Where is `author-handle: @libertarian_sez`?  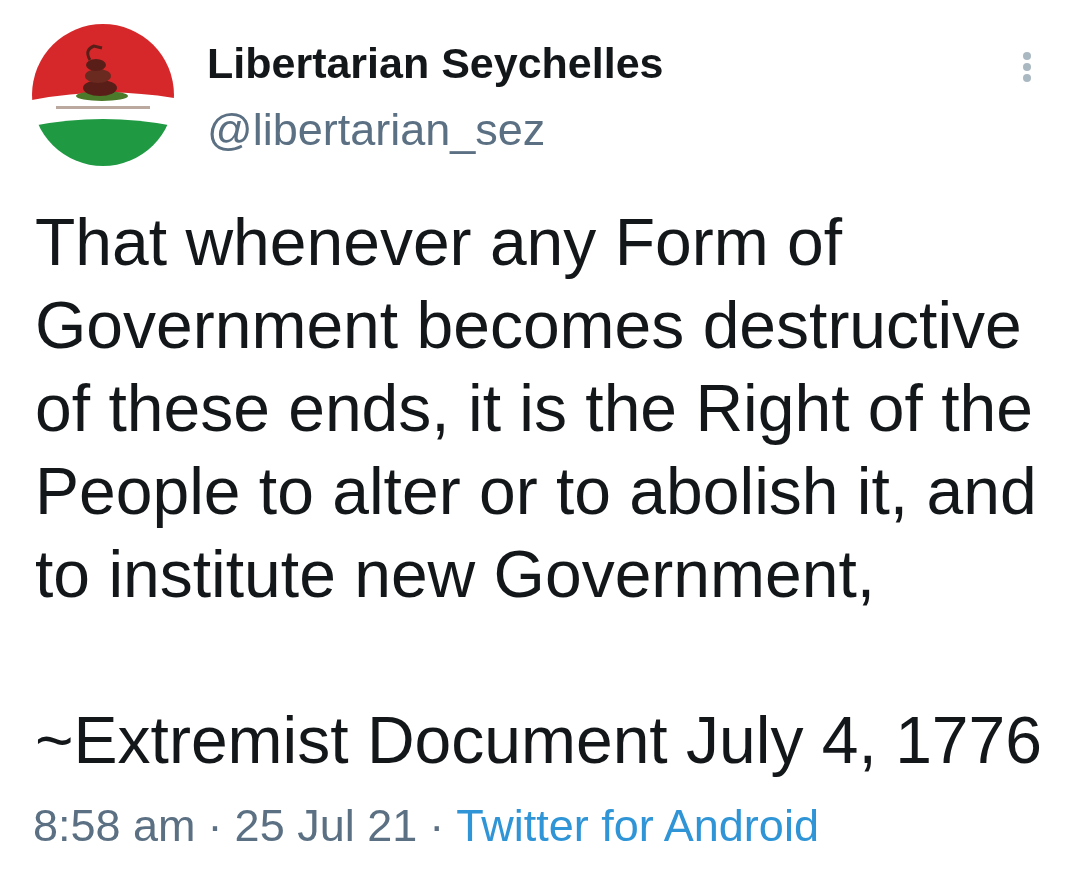
author-handle: @libertarian_sez is located at coordinates (614, 130).